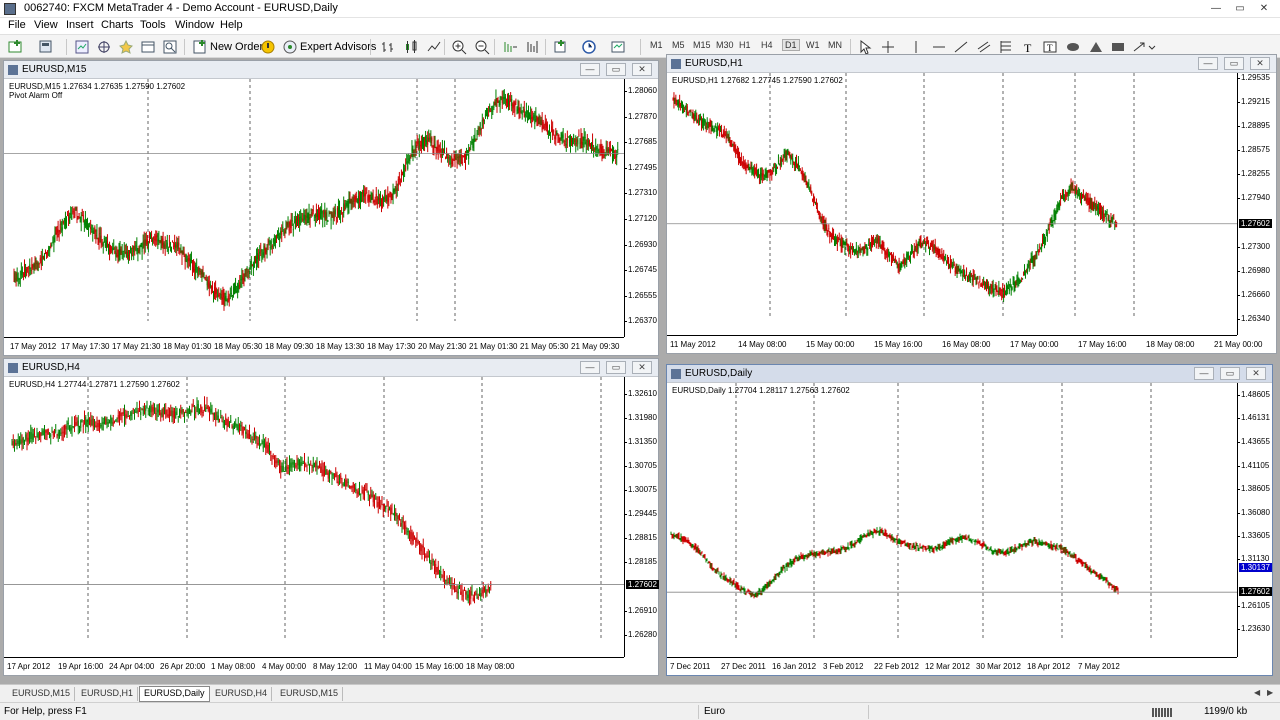 The width and height of the screenshot is (1280, 720). What do you see at coordinates (1050, 47) in the screenshot?
I see `text-label-icon: T` at bounding box center [1050, 47].